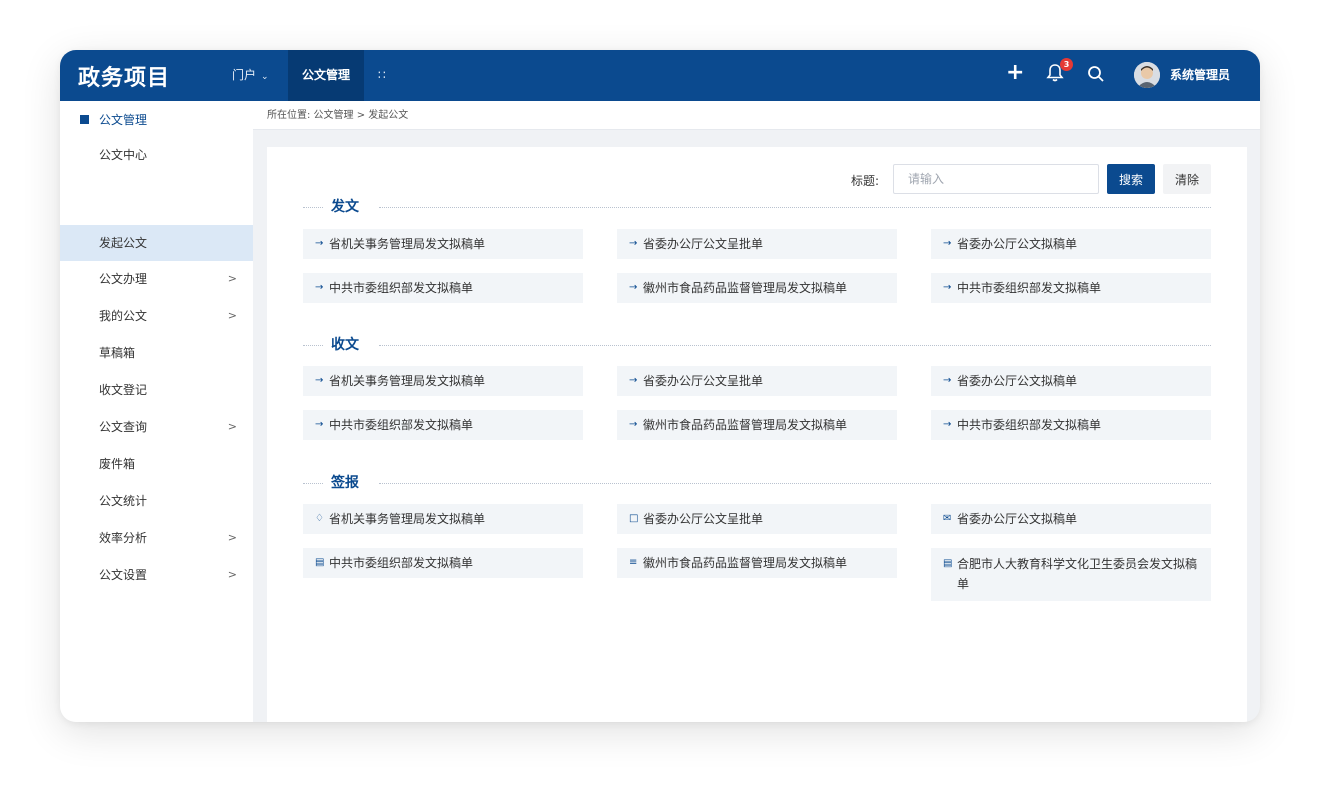 The height and width of the screenshot is (792, 1320). Describe the element at coordinates (123, 390) in the screenshot. I see `sidebar-item-label: 收文登记` at that location.